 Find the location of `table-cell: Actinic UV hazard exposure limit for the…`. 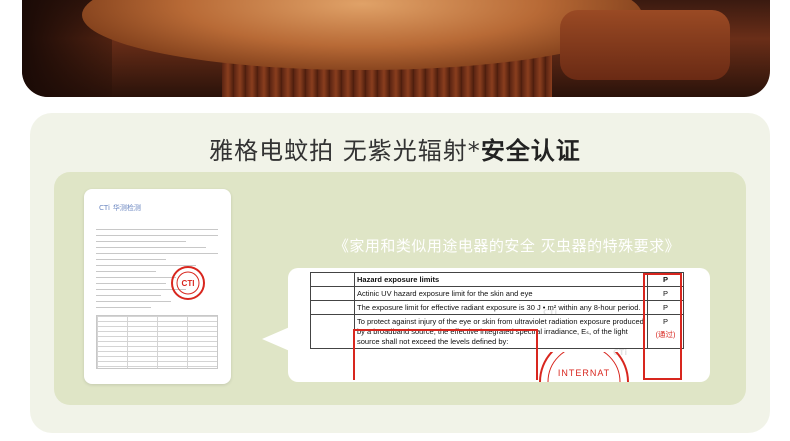

table-cell: Actinic UV hazard exposure limit for the… is located at coordinates (501, 293).